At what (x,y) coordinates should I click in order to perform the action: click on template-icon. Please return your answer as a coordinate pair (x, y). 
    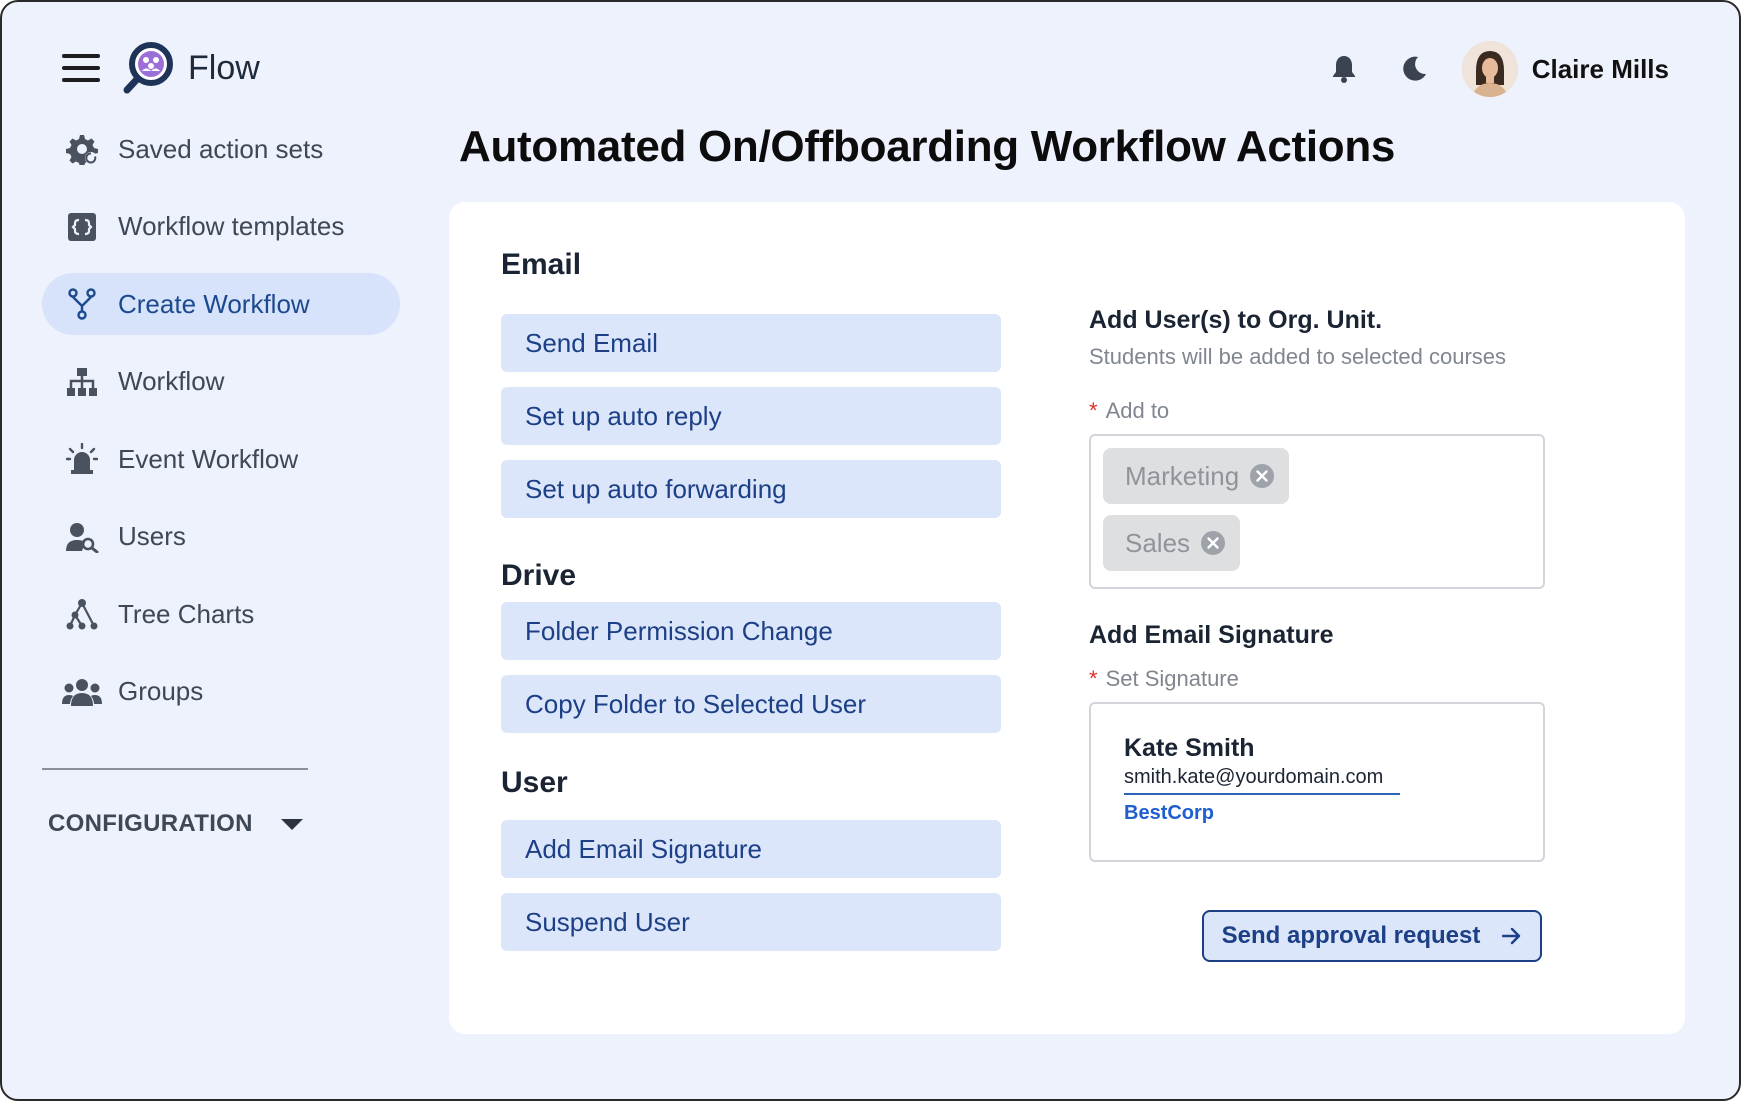
    Looking at the image, I should click on (82, 227).